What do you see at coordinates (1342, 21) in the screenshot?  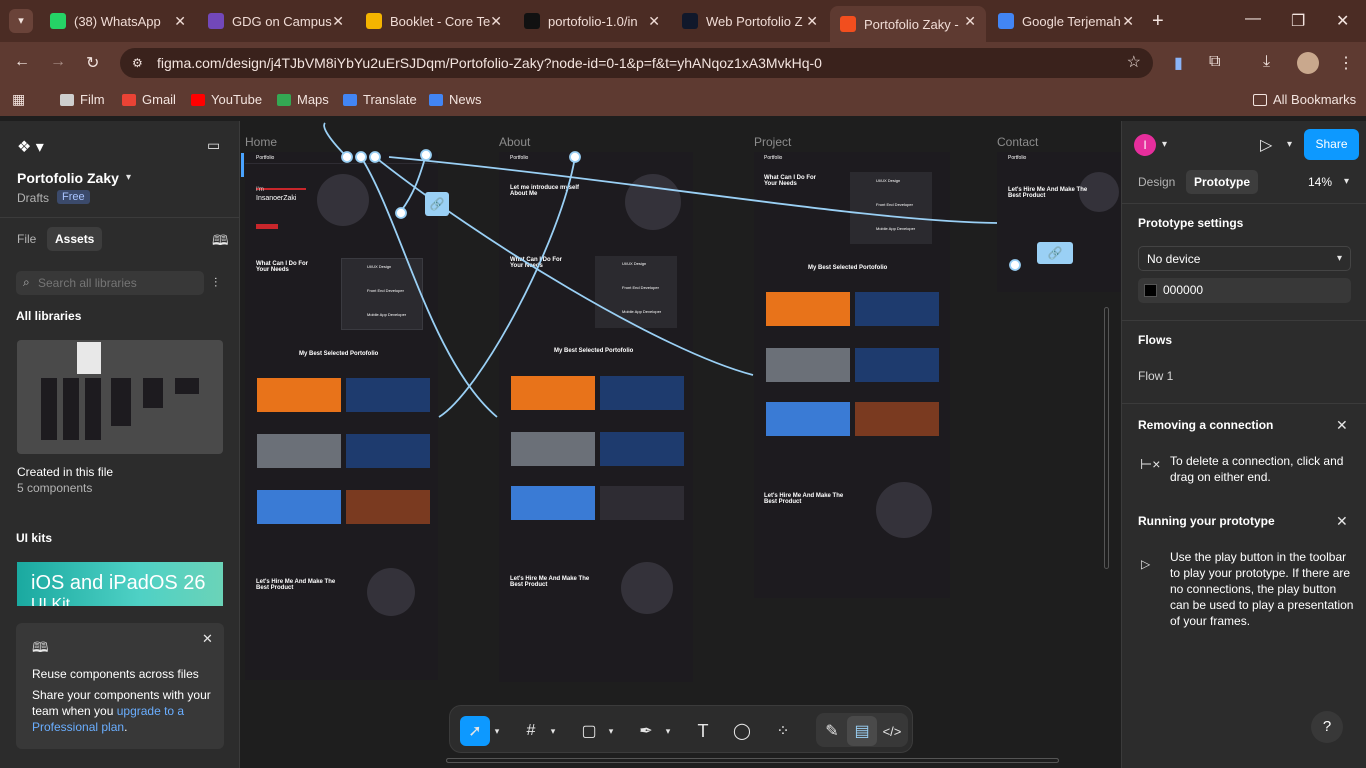 I see `close-window-icon: ✕` at bounding box center [1342, 21].